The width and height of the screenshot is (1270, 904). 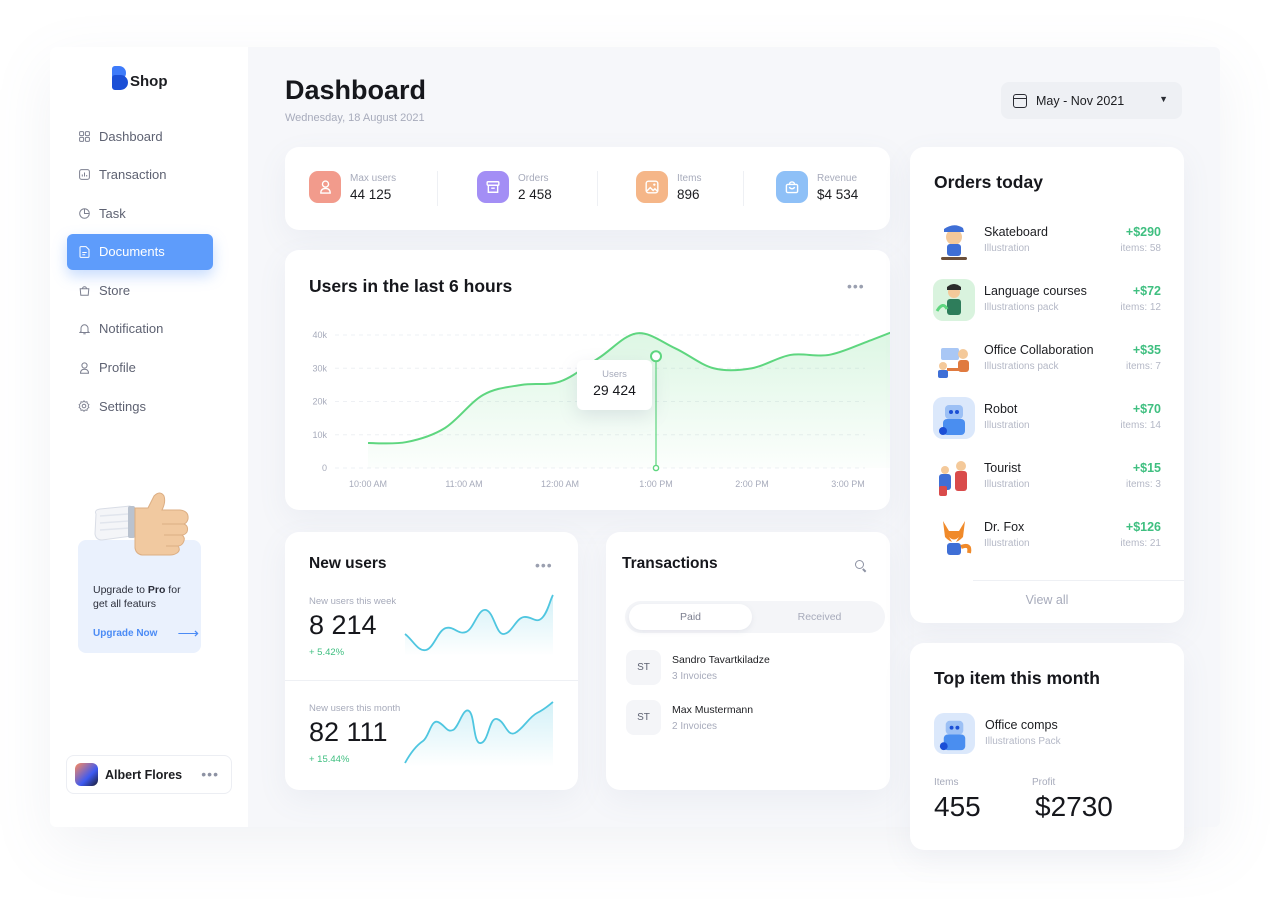 I want to click on sidebar-item-store: Store, so click(x=140, y=290).